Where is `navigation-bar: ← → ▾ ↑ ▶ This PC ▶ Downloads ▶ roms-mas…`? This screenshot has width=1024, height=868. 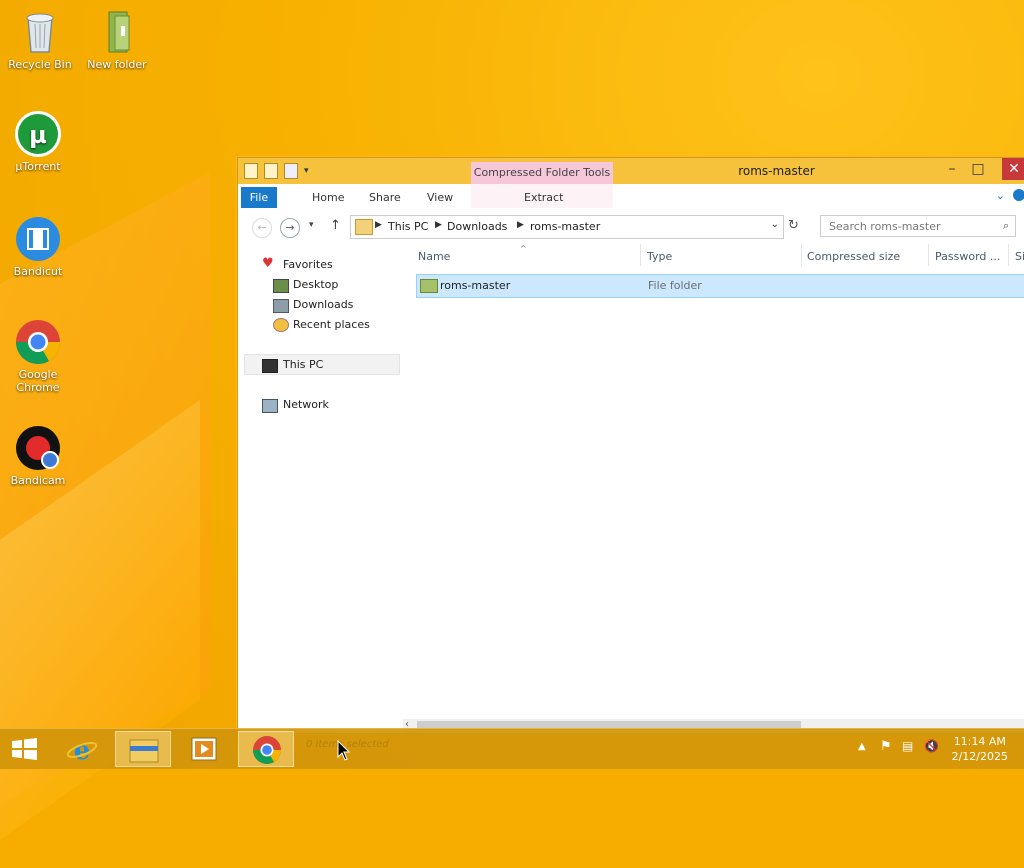 navigation-bar: ← → ▾ ↑ ▶ This PC ▶ Downloads ▶ roms-mas… is located at coordinates (631, 226).